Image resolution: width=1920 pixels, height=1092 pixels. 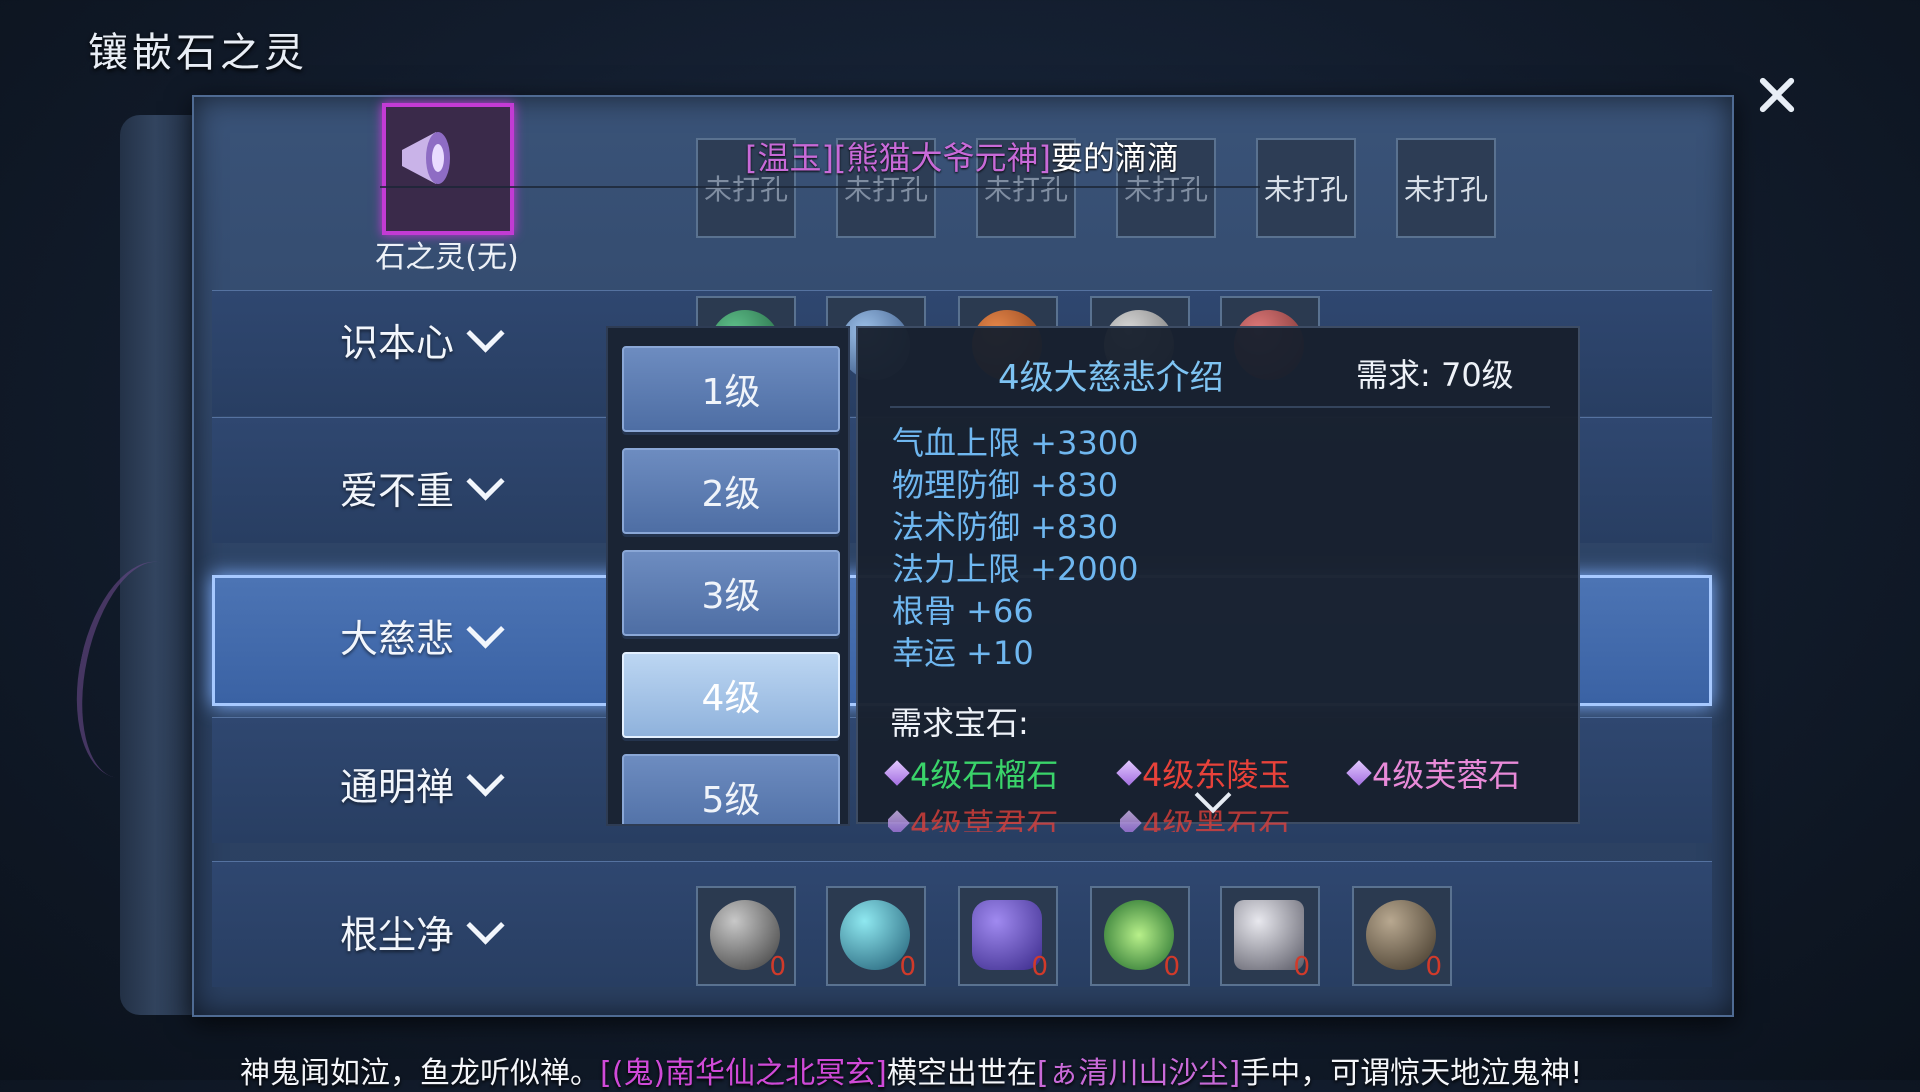 What do you see at coordinates (1015, 443) in the screenshot?
I see `stat-line: 气血上限 +3300` at bounding box center [1015, 443].